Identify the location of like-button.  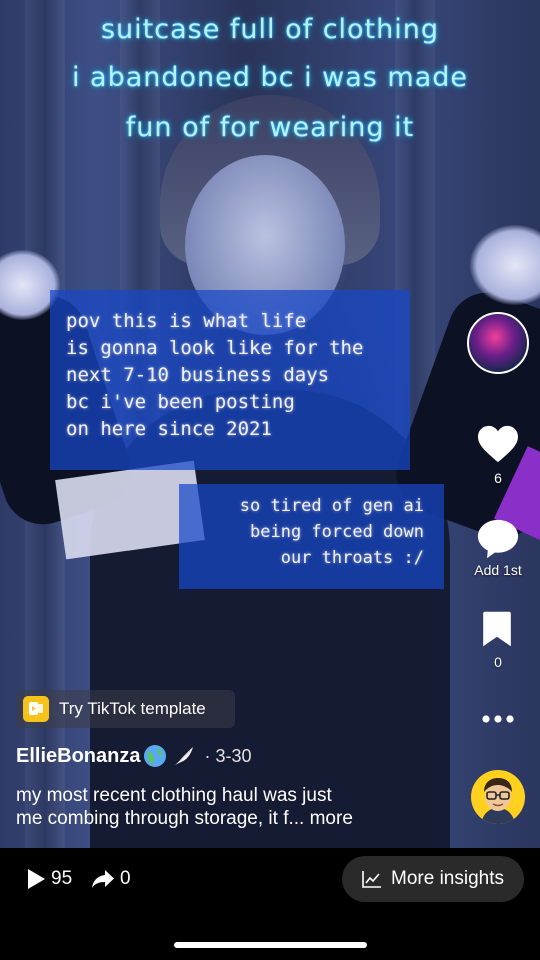
(498, 446).